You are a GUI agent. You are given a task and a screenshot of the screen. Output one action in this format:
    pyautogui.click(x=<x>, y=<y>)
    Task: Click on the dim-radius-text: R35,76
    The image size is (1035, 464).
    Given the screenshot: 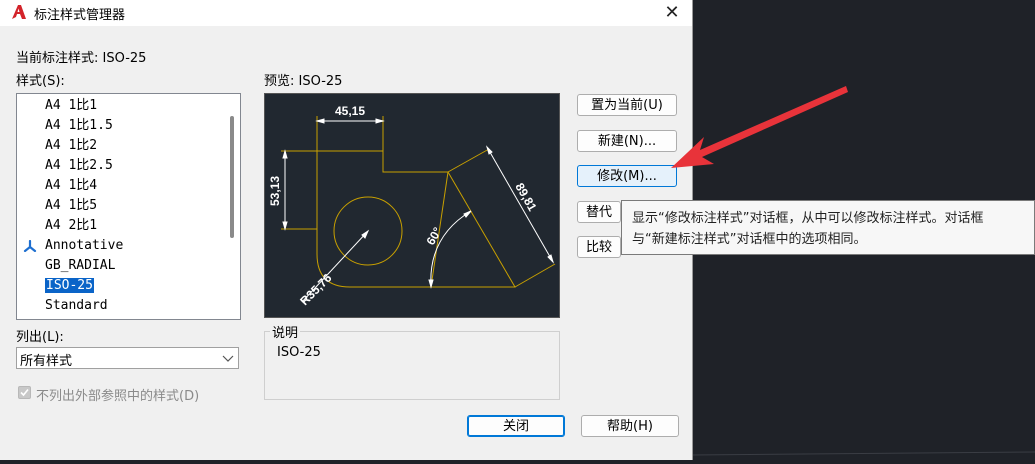 What is the action you would take?
    pyautogui.click(x=315, y=289)
    